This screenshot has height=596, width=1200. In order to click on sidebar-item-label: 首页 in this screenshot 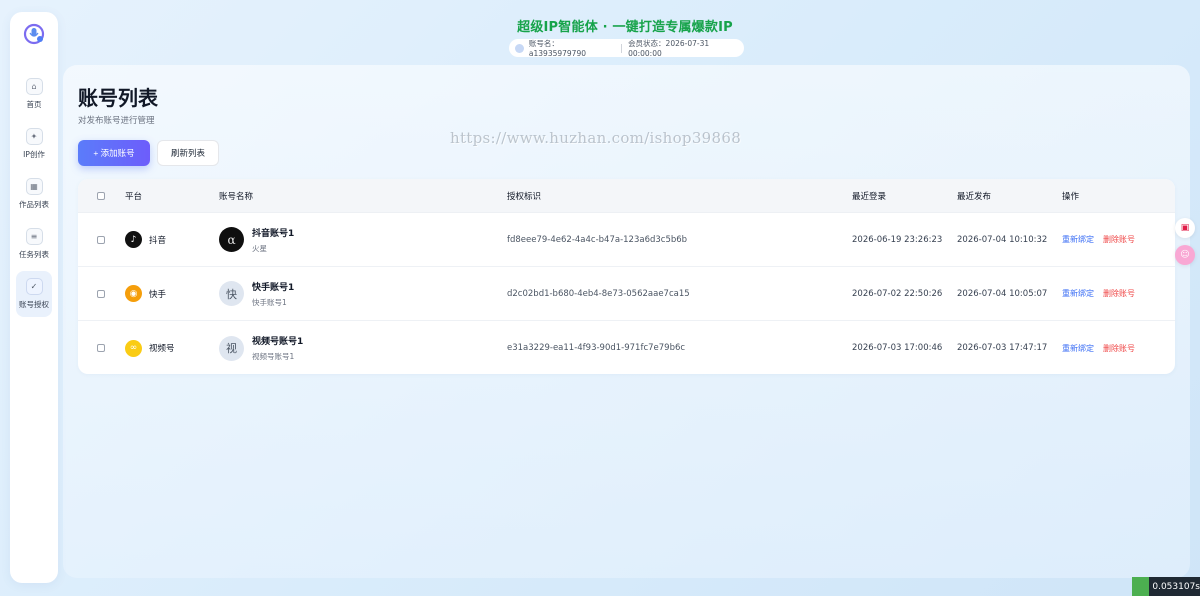, I will do `click(34, 104)`.